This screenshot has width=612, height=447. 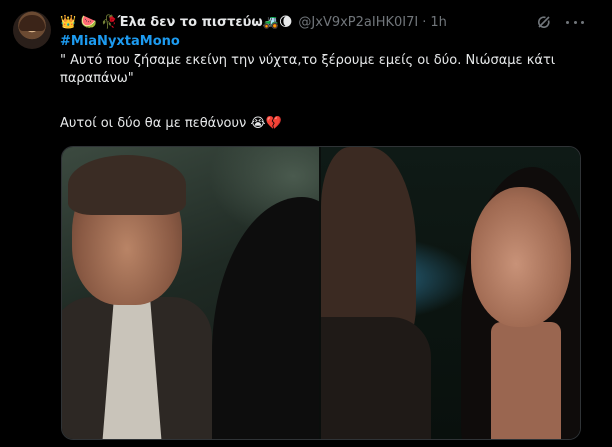 I want to click on tweet-text-line: Αυτοί οι δύο θα με πεθάνουν 😭💔, so click(x=171, y=123).